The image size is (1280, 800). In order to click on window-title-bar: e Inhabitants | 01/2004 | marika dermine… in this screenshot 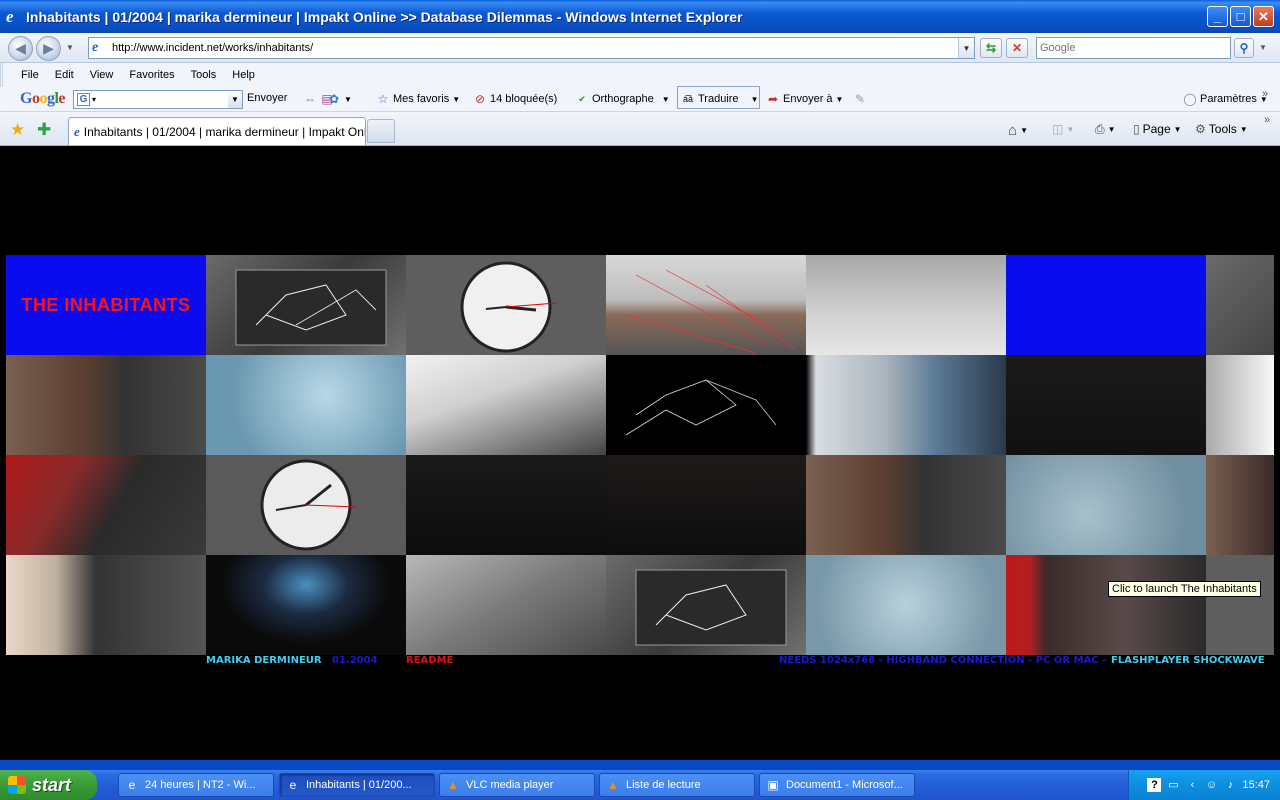, I will do `click(640, 16)`.